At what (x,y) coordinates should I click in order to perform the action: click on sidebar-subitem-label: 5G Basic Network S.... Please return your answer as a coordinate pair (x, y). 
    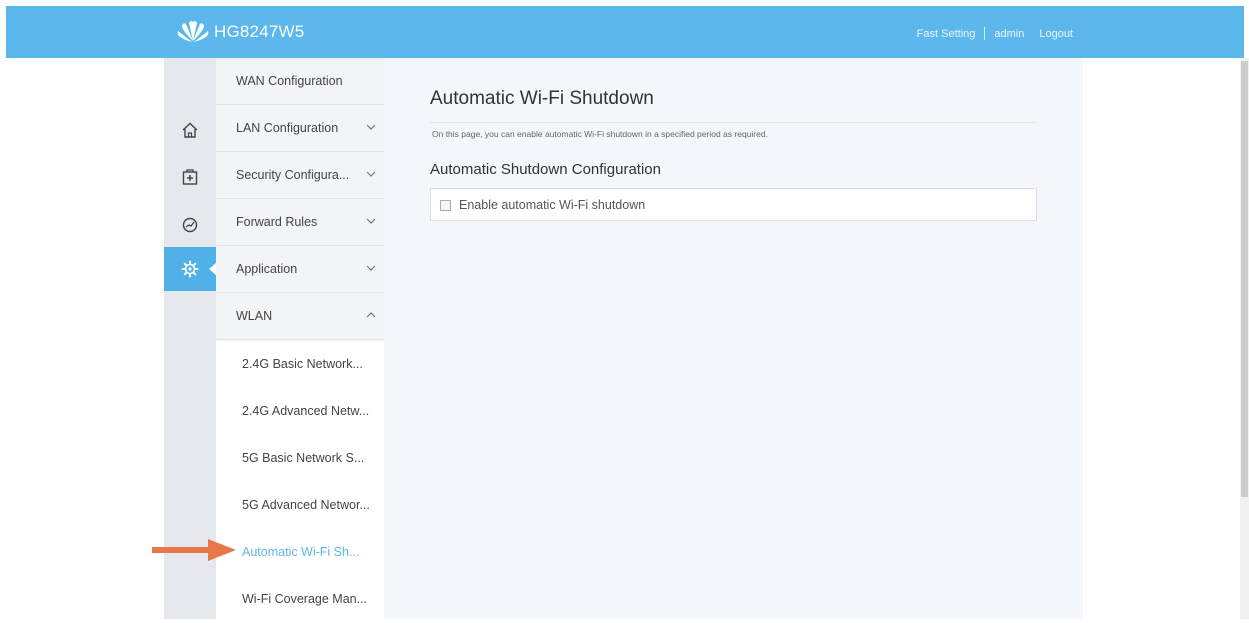
    Looking at the image, I should click on (303, 458).